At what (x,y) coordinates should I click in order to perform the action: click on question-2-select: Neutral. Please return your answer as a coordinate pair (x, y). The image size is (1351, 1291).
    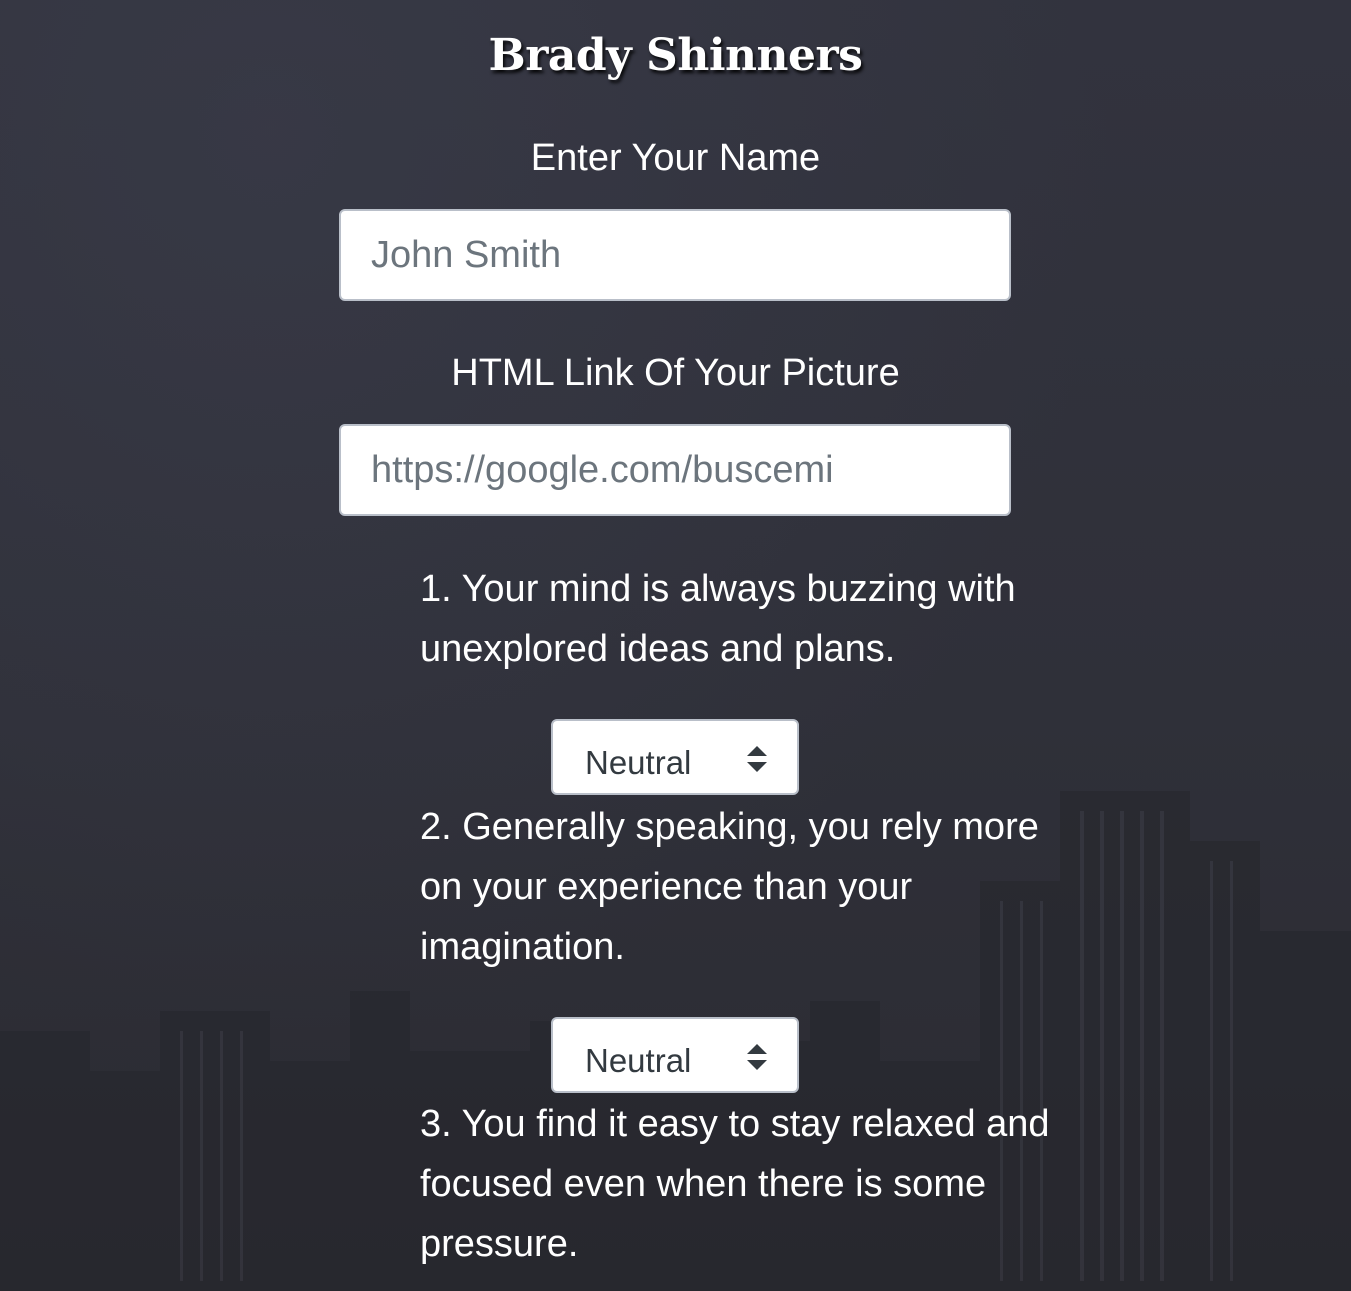
    Looking at the image, I should click on (675, 1055).